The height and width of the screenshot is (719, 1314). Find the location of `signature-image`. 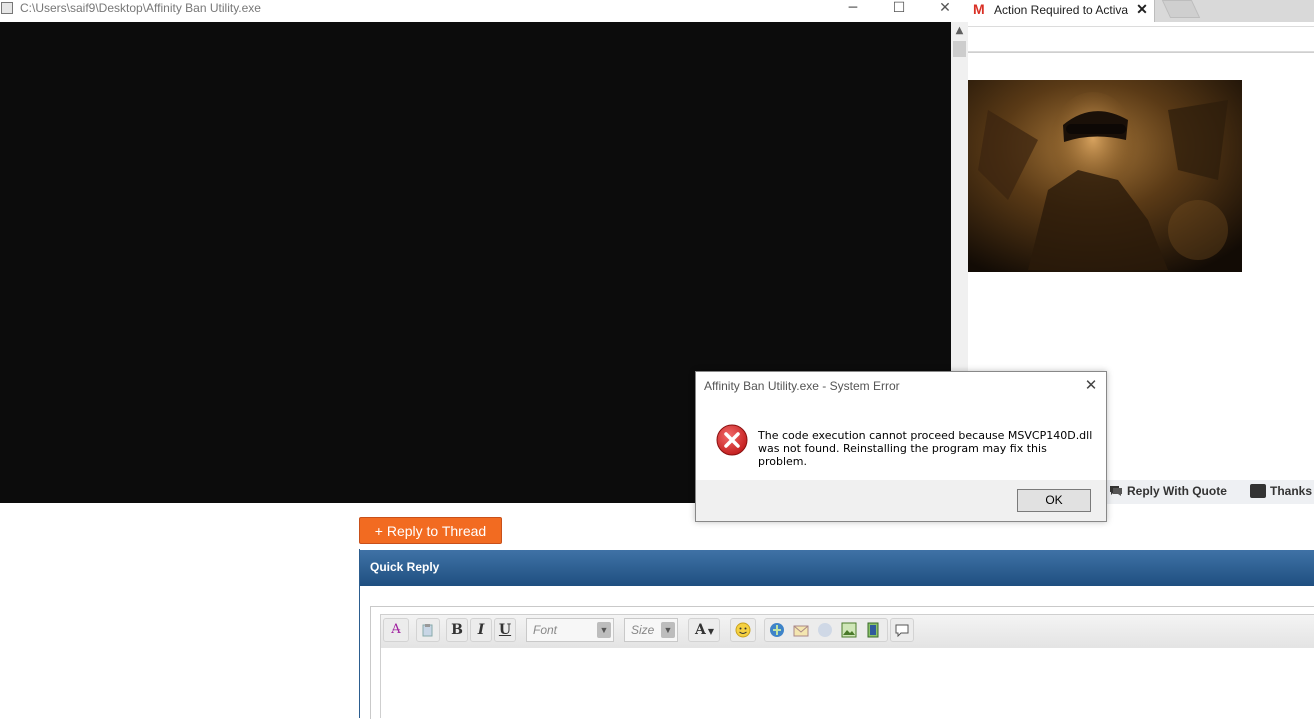

signature-image is located at coordinates (1105, 176).